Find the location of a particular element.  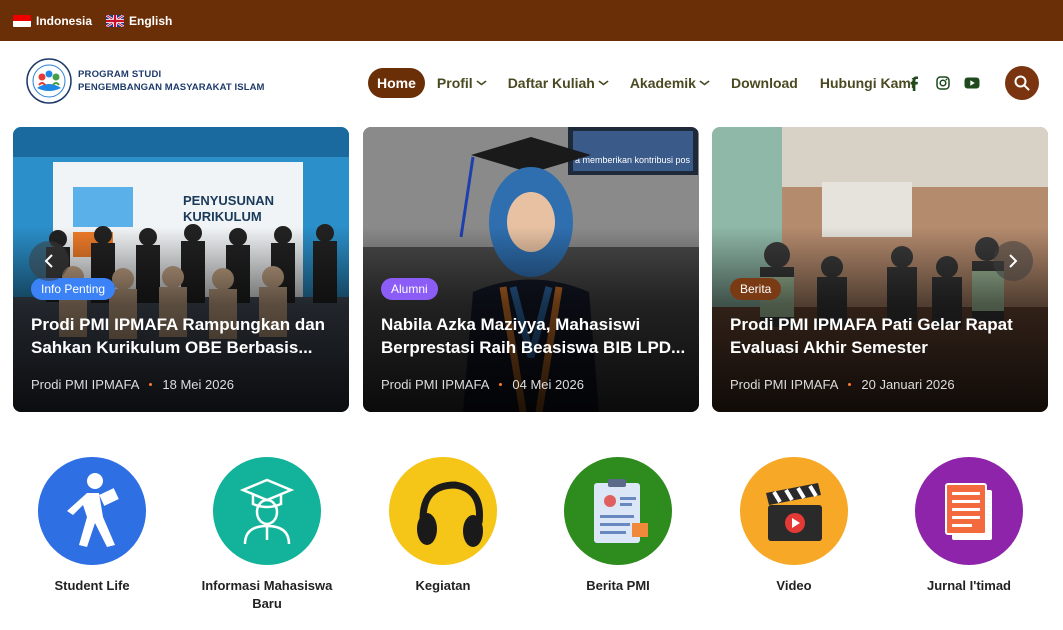

category-informasi-mahasiswa-baru: Informasi Mahasiswa Baru is located at coordinates (267, 535).